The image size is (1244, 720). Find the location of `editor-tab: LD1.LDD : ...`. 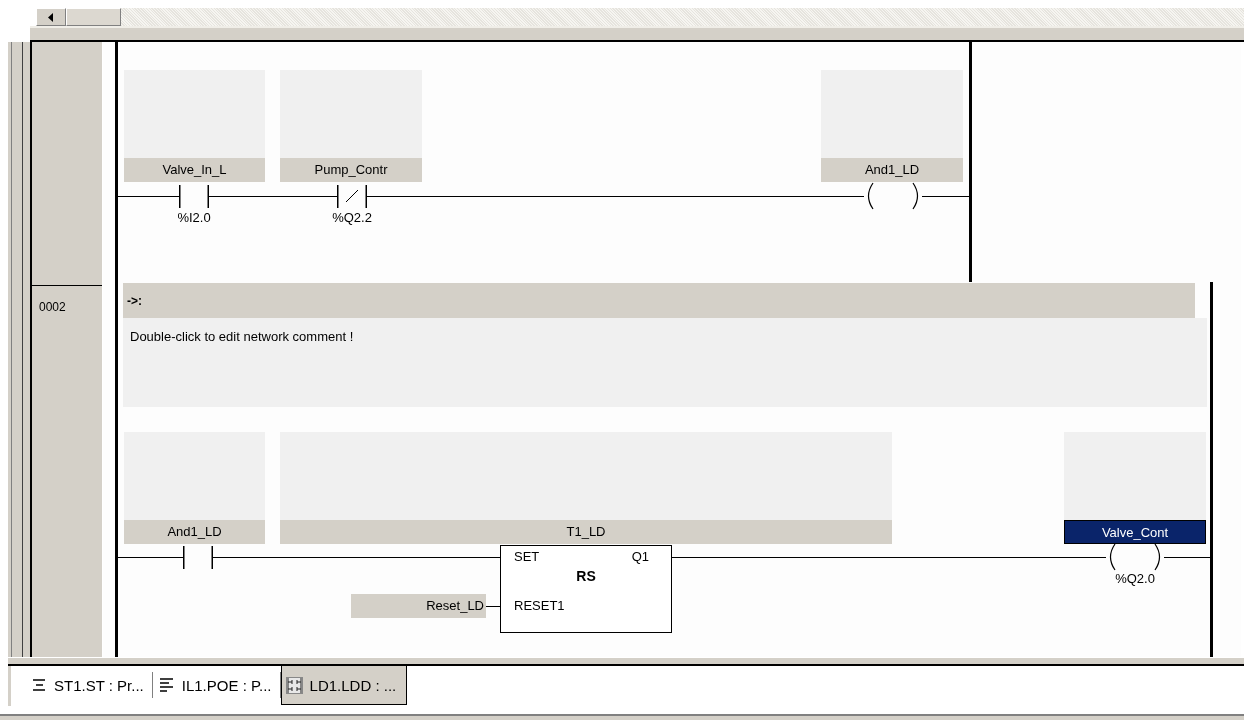

editor-tab: LD1.LDD : ... is located at coordinates (344, 685).